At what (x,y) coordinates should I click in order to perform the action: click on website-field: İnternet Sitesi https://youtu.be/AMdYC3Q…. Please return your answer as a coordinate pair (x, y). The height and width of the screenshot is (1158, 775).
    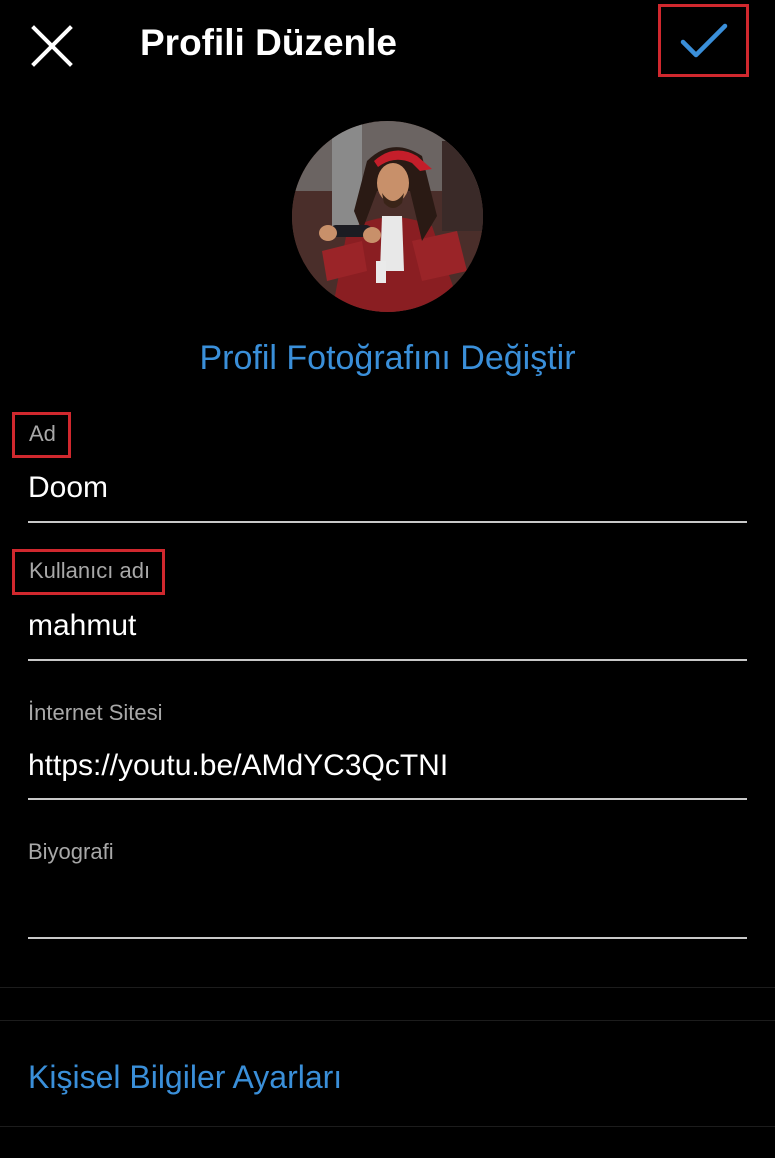
    Looking at the image, I should click on (387, 750).